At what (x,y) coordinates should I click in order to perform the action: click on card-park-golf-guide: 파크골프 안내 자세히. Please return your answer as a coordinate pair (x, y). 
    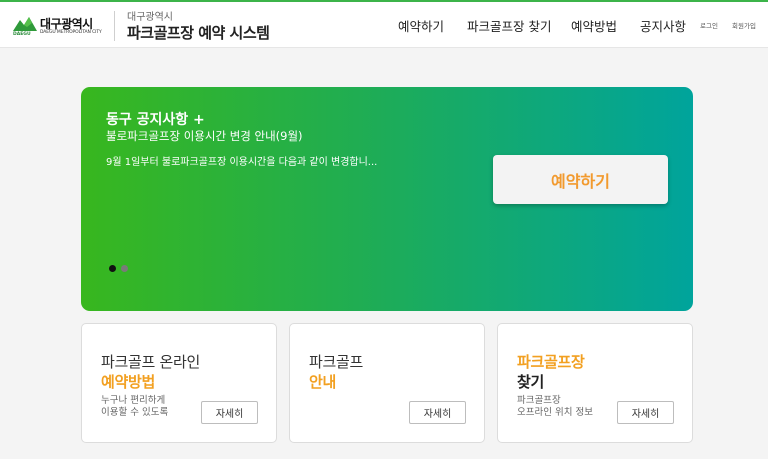
    Looking at the image, I should click on (387, 383).